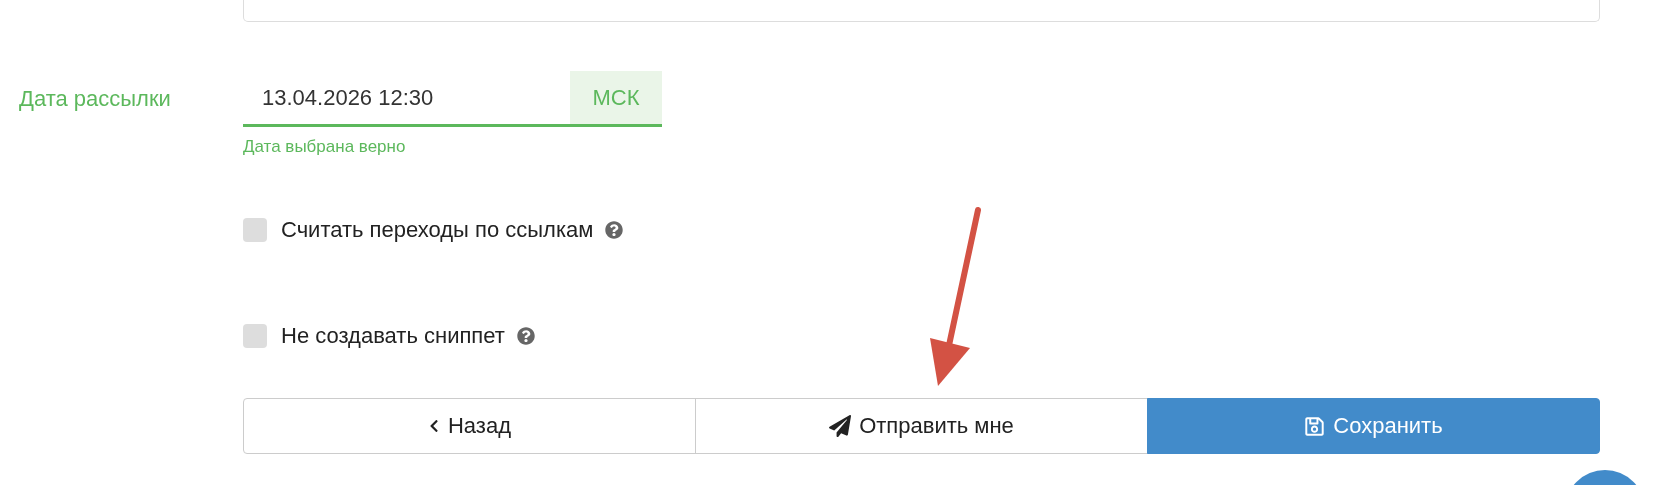 The image size is (1664, 485). Describe the element at coordinates (95, 99) in the screenshot. I see `field-label: Дата рассылки` at that location.